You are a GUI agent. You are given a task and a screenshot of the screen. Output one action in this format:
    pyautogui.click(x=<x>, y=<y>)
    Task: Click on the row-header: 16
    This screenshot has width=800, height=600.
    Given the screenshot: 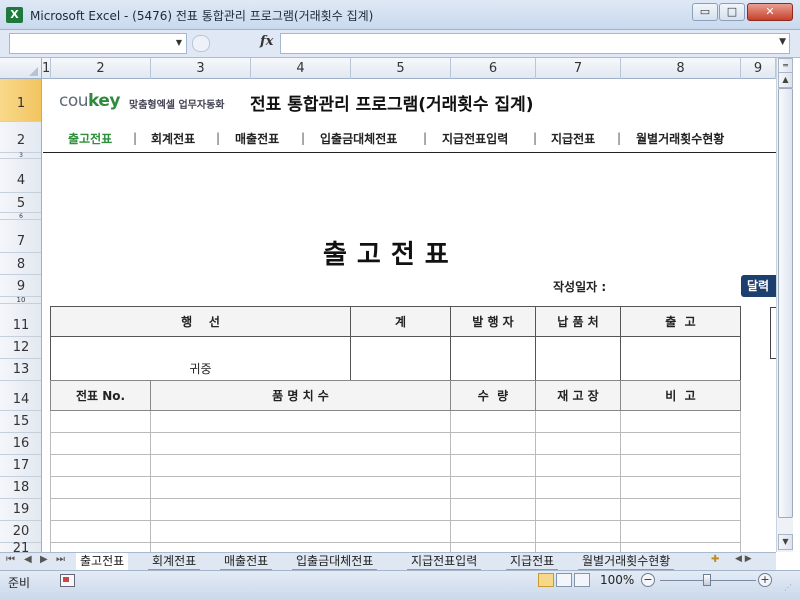 What is the action you would take?
    pyautogui.click(x=20, y=444)
    